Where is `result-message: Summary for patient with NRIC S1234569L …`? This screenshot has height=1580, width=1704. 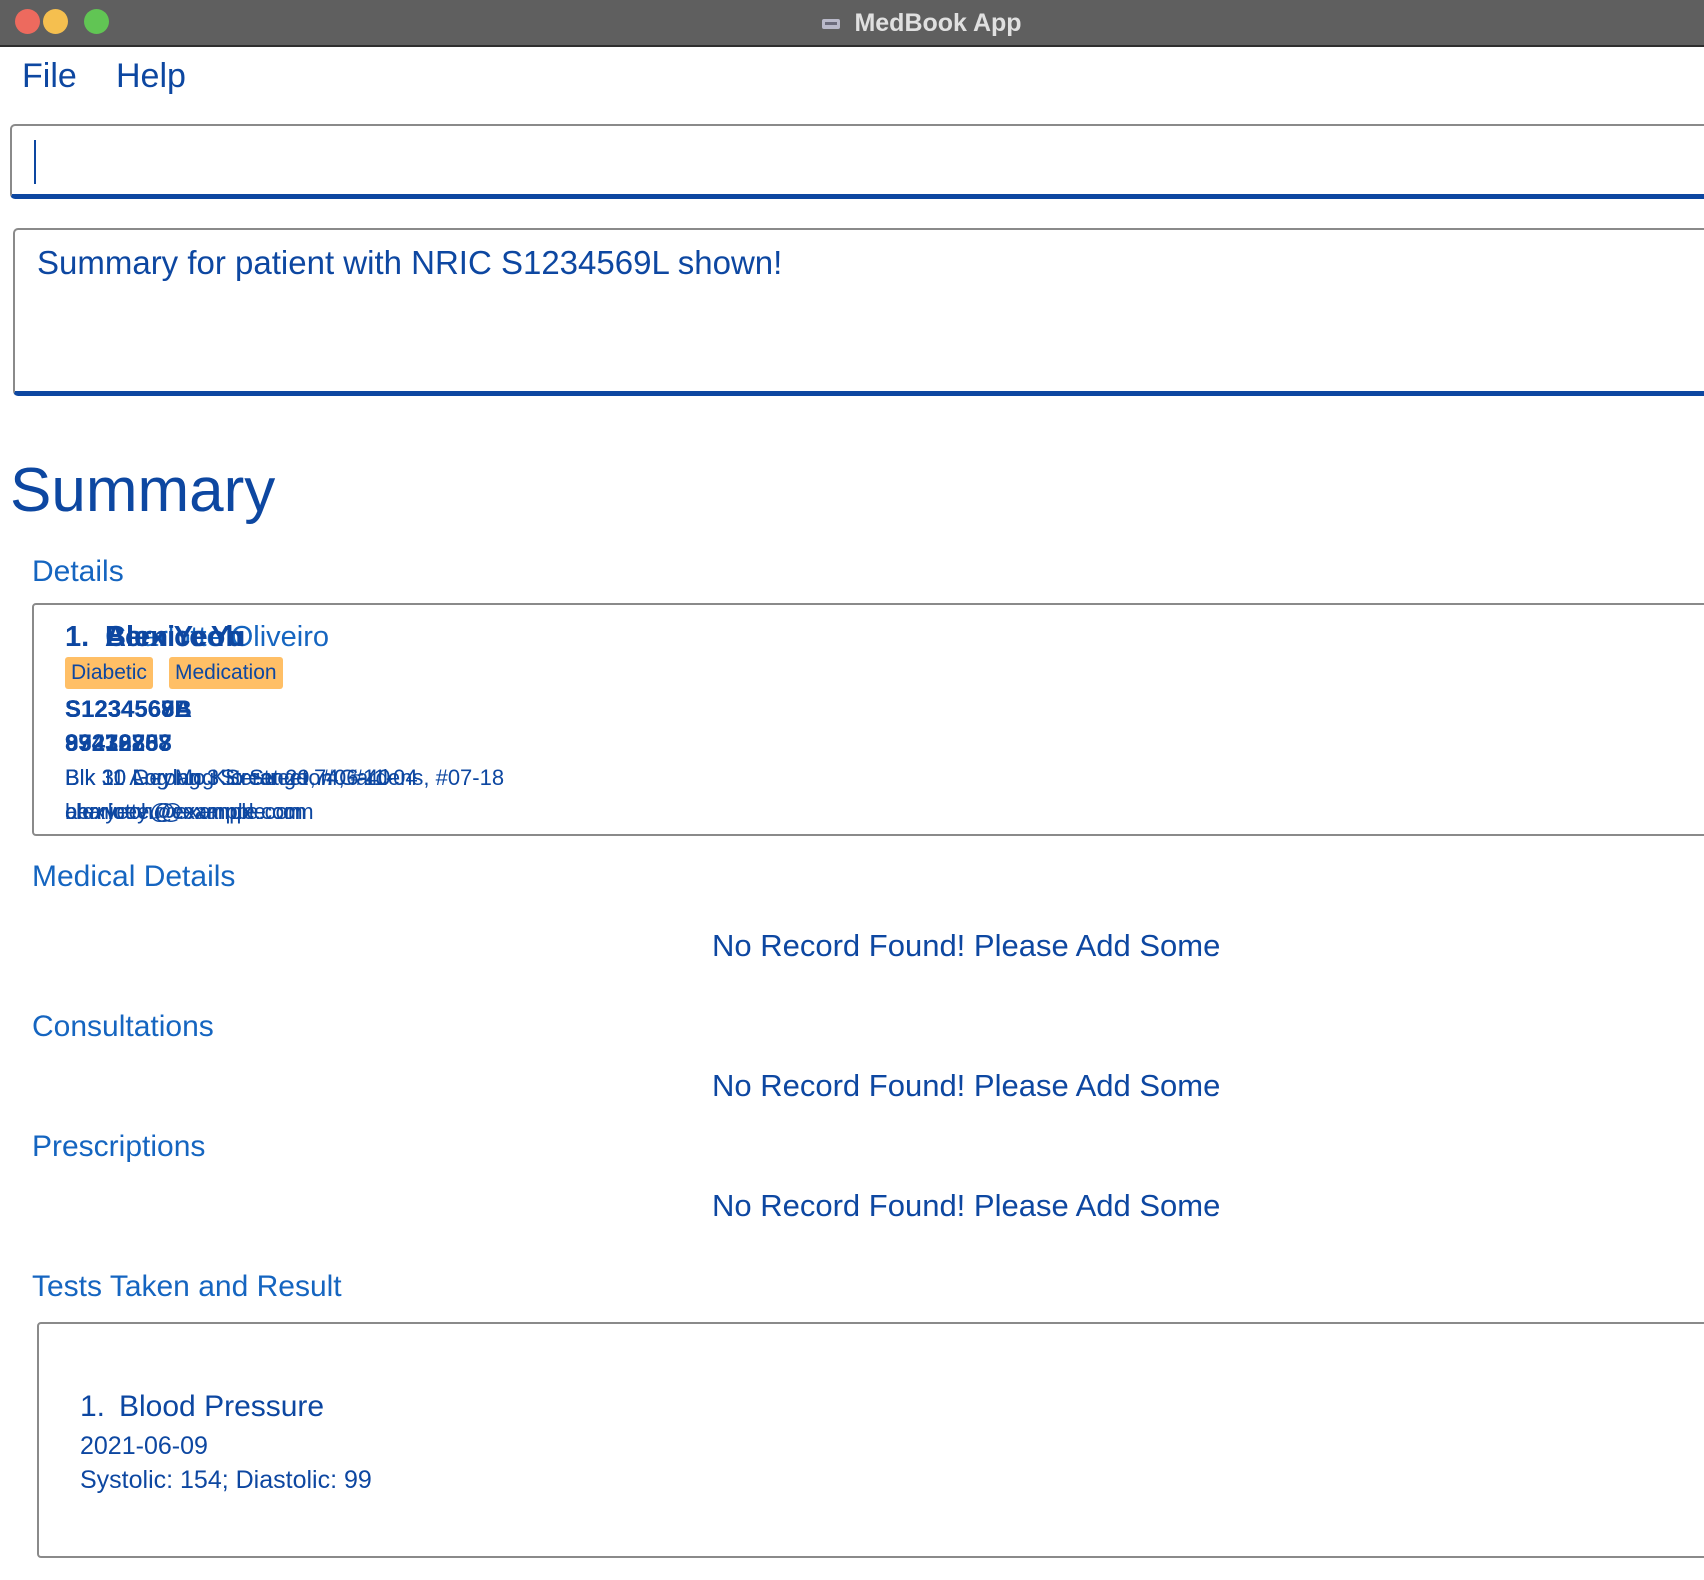
result-message: Summary for patient with NRIC S1234569L … is located at coordinates (410, 262).